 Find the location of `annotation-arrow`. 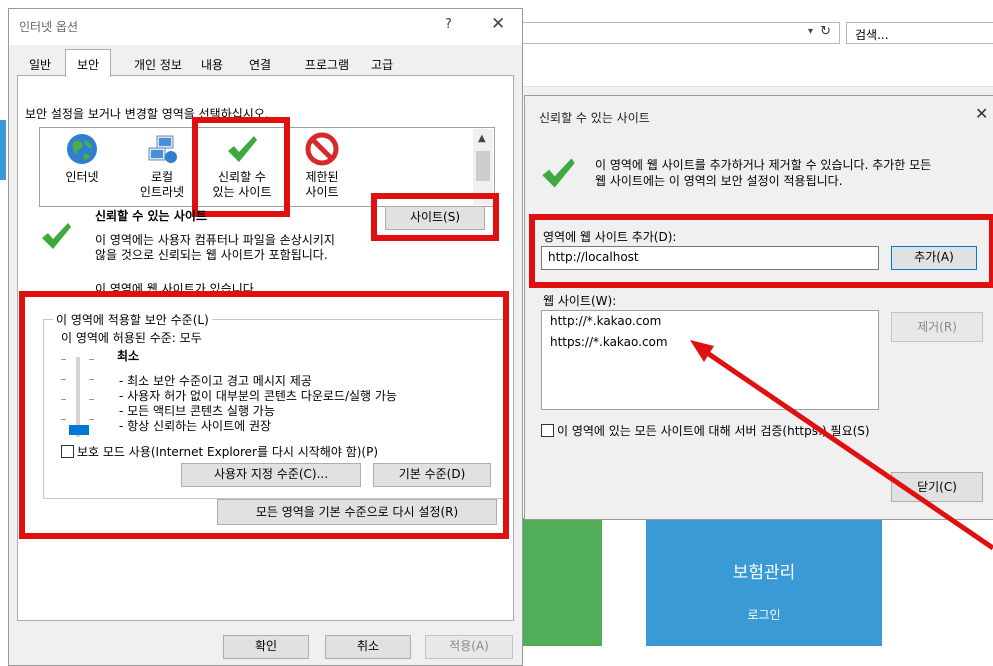

annotation-arrow is located at coordinates (841, 445).